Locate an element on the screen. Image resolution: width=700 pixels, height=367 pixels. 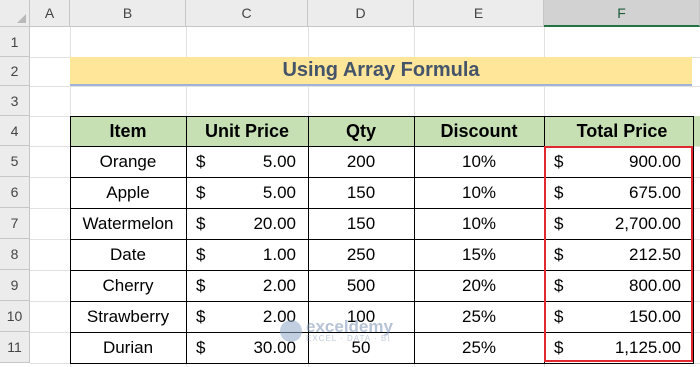
row-header-8: 8 is located at coordinates (15, 254).